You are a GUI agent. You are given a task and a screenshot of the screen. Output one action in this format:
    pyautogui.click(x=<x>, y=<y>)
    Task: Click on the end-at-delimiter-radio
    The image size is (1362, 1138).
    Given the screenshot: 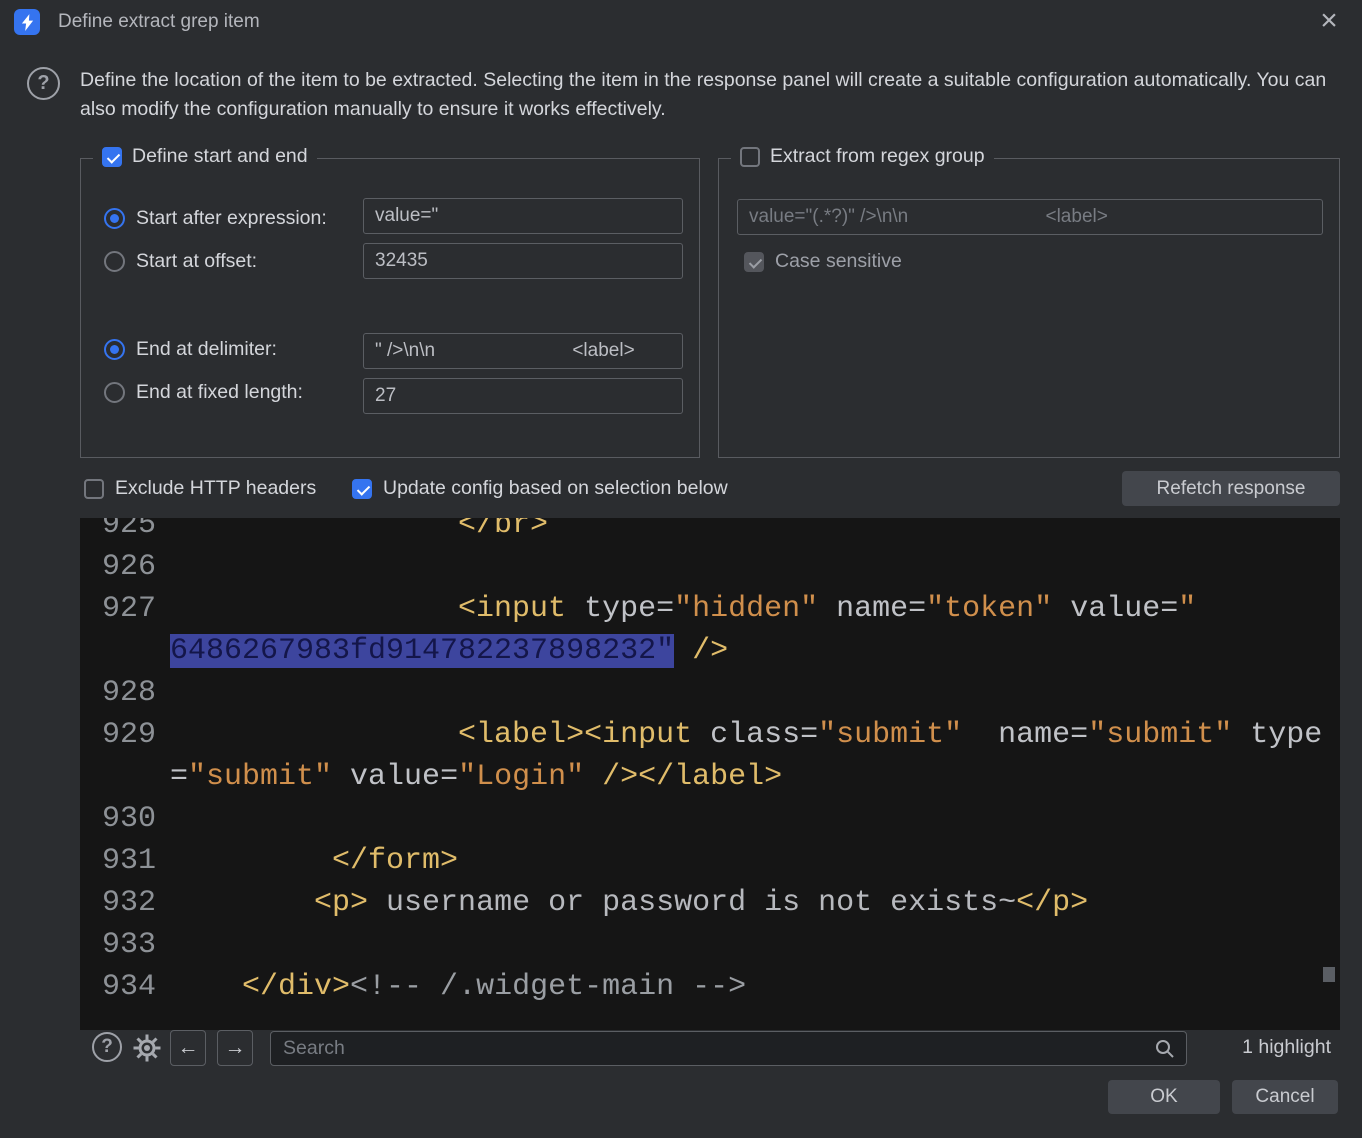 What is the action you would take?
    pyautogui.click(x=114, y=349)
    